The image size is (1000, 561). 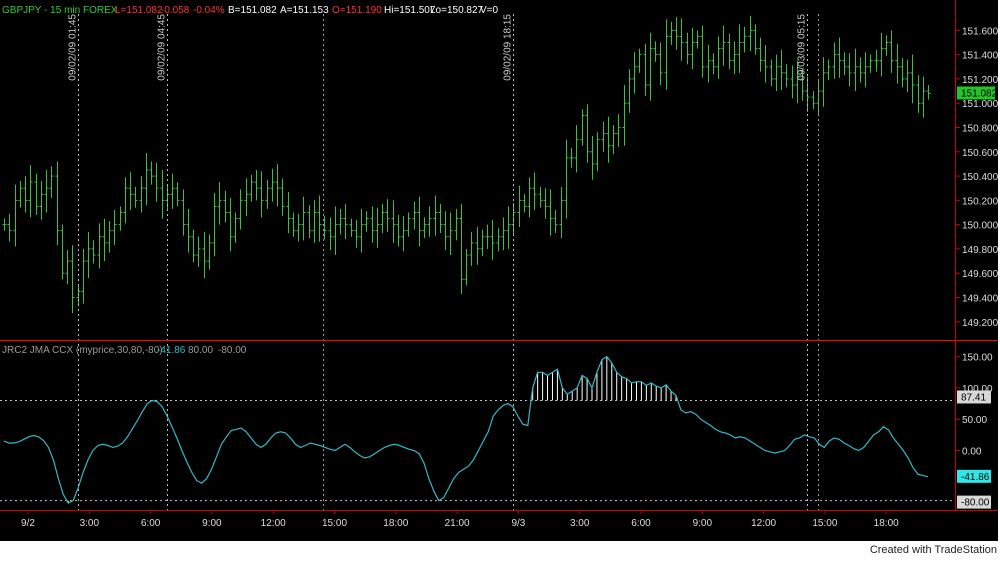 What do you see at coordinates (973, 397) in the screenshot?
I see `upper-value-tag-label: 87.41` at bounding box center [973, 397].